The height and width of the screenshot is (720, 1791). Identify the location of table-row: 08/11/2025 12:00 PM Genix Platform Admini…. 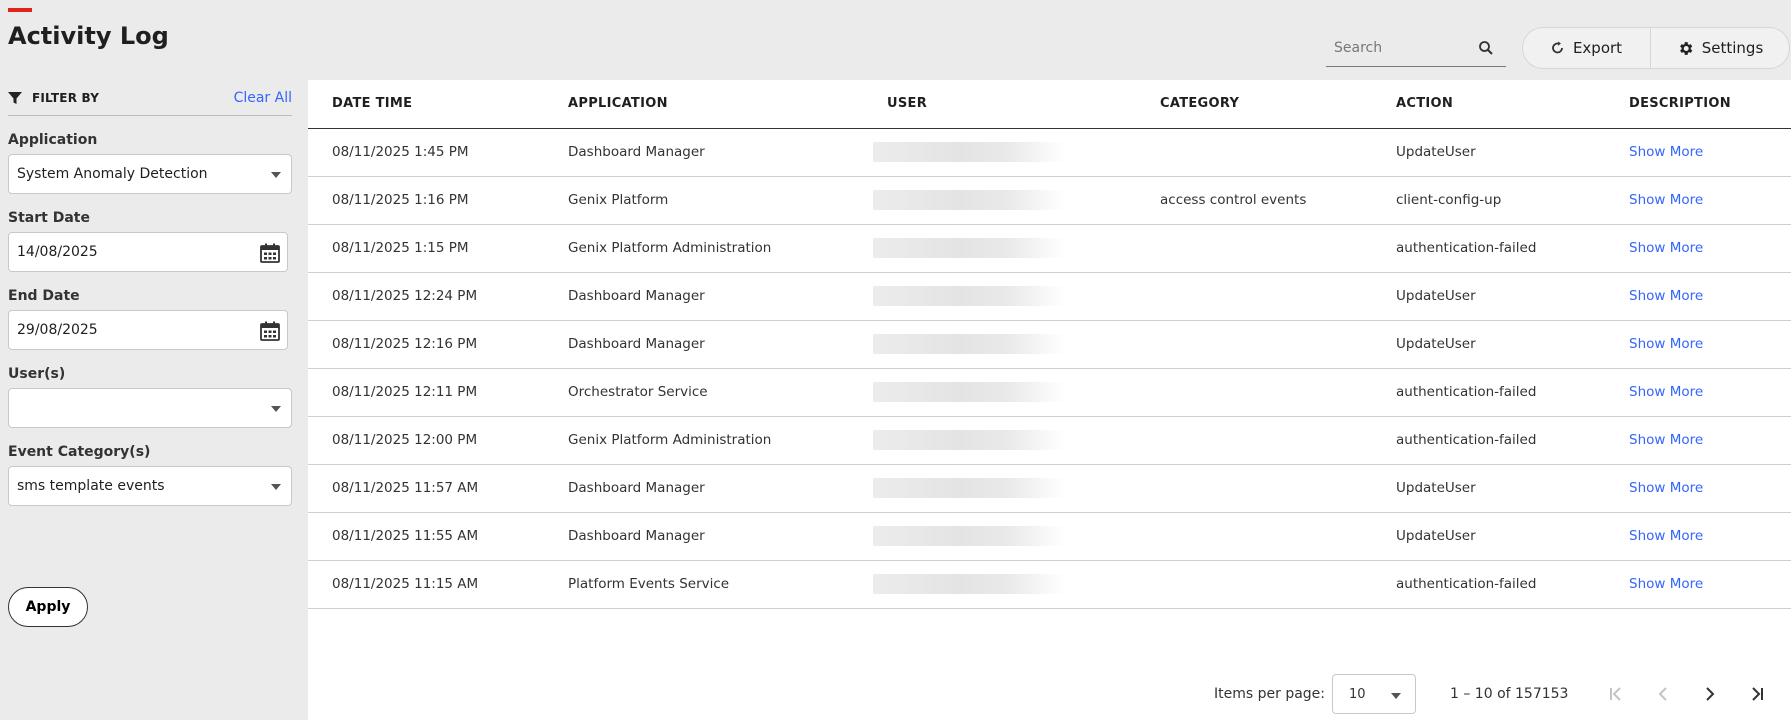
(1049, 440).